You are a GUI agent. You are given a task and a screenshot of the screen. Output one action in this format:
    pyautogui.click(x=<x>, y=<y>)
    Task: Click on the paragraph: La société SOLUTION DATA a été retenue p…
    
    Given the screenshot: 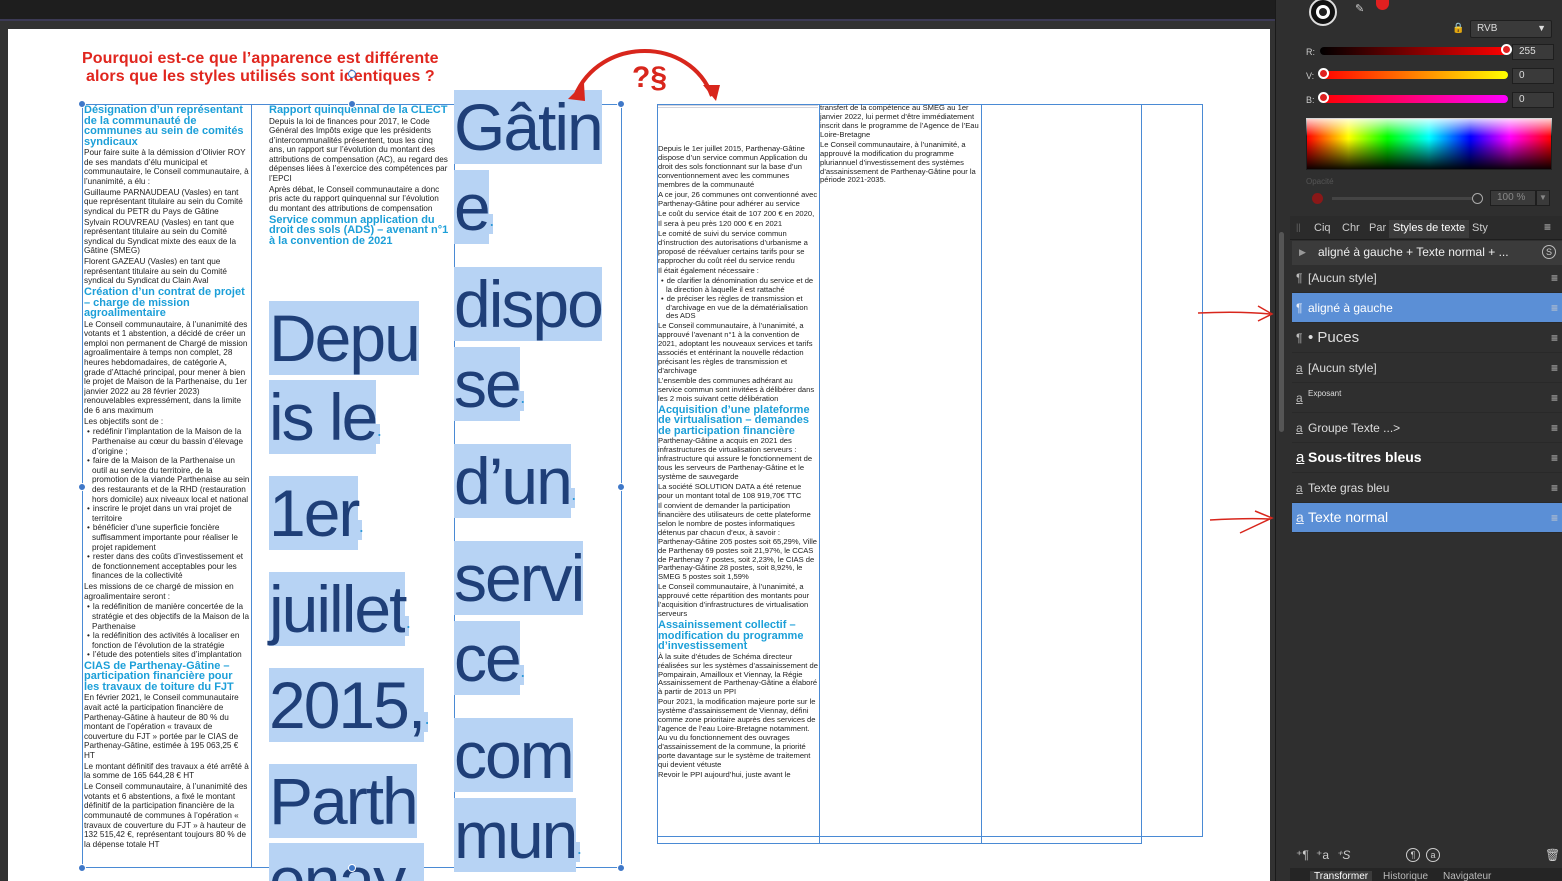 What is the action you would take?
    pyautogui.click(x=730, y=491)
    